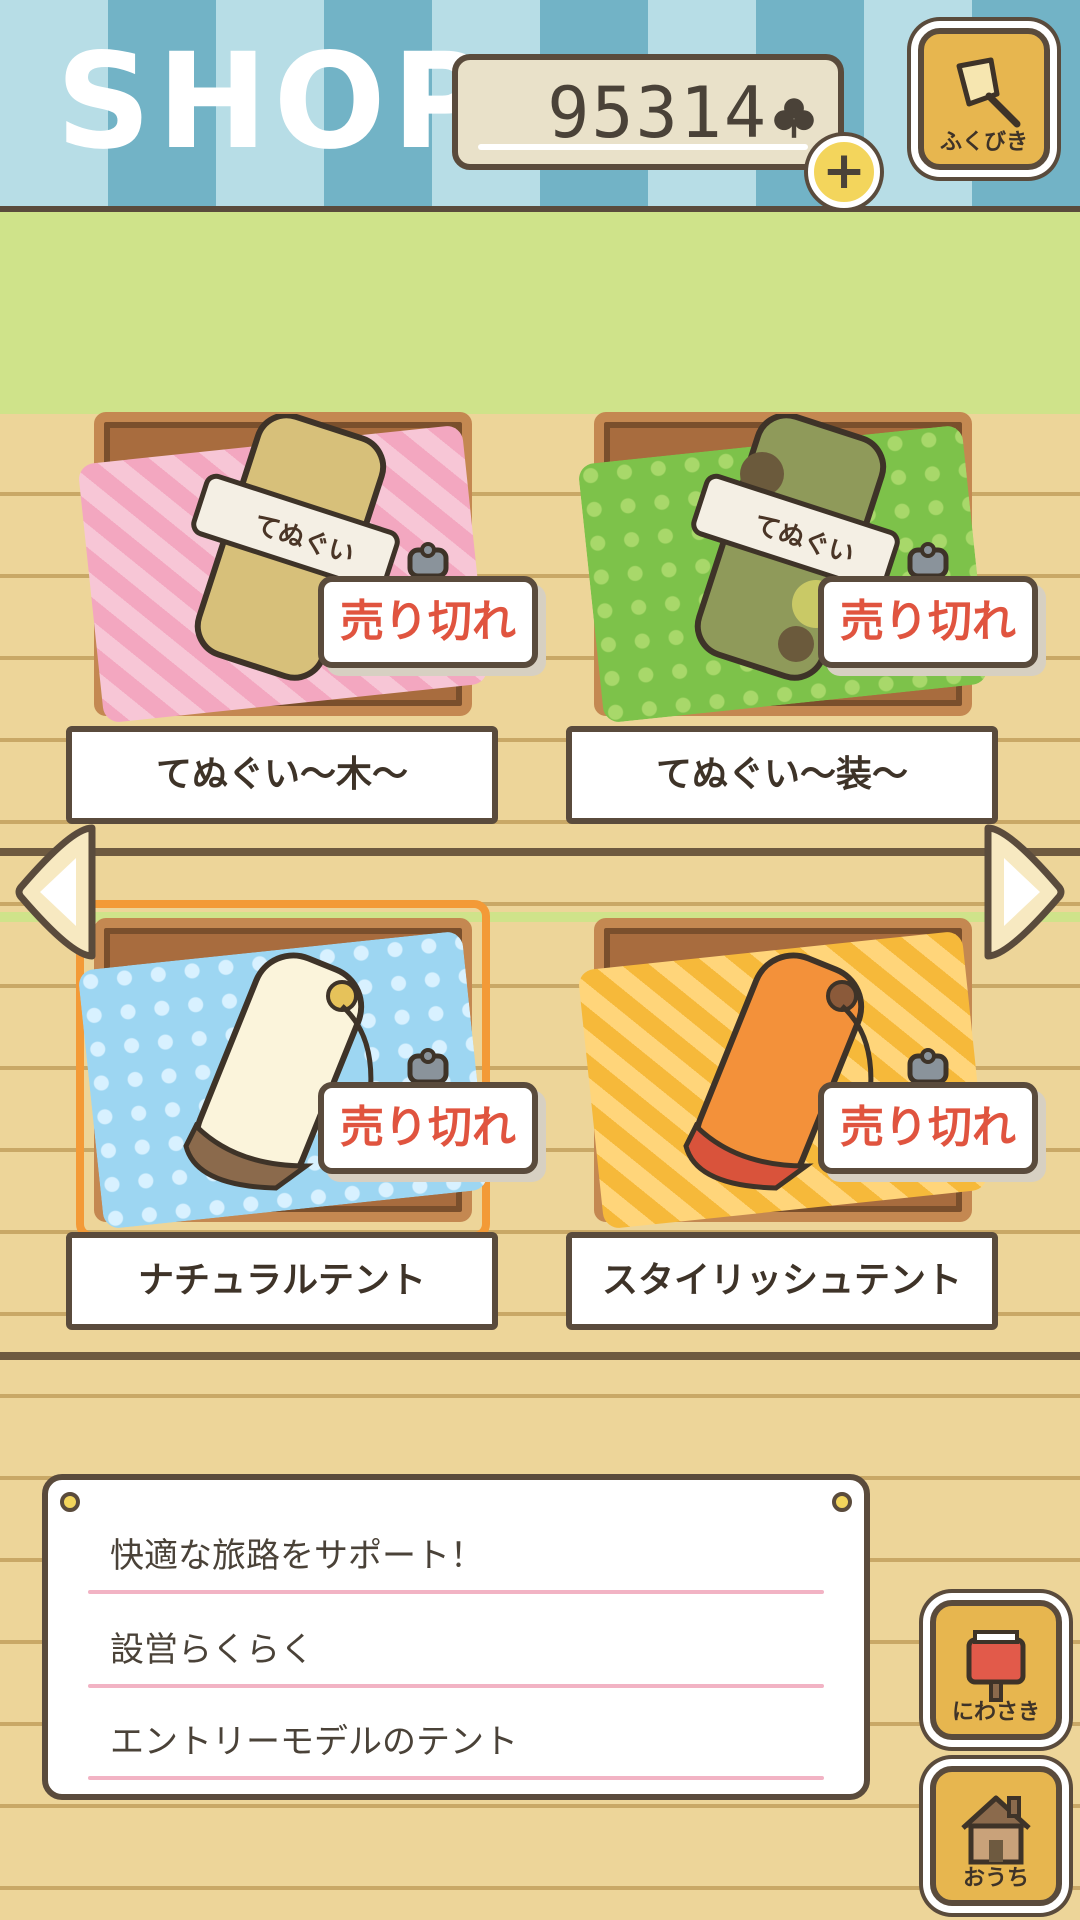 The width and height of the screenshot is (1080, 1920). What do you see at coordinates (995, 1712) in the screenshot?
I see `garden-label: にわさき` at bounding box center [995, 1712].